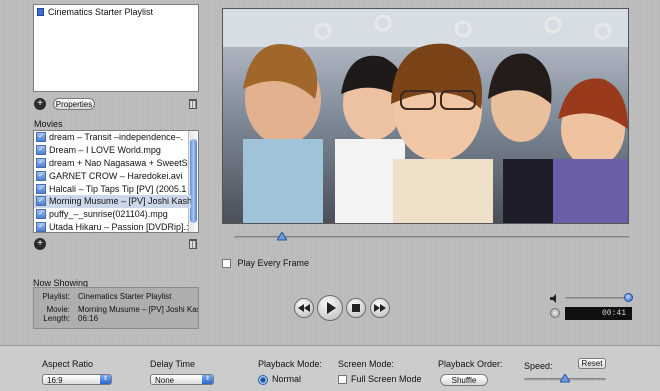 The image size is (660, 391). I want to click on position-slider, so click(432, 237).